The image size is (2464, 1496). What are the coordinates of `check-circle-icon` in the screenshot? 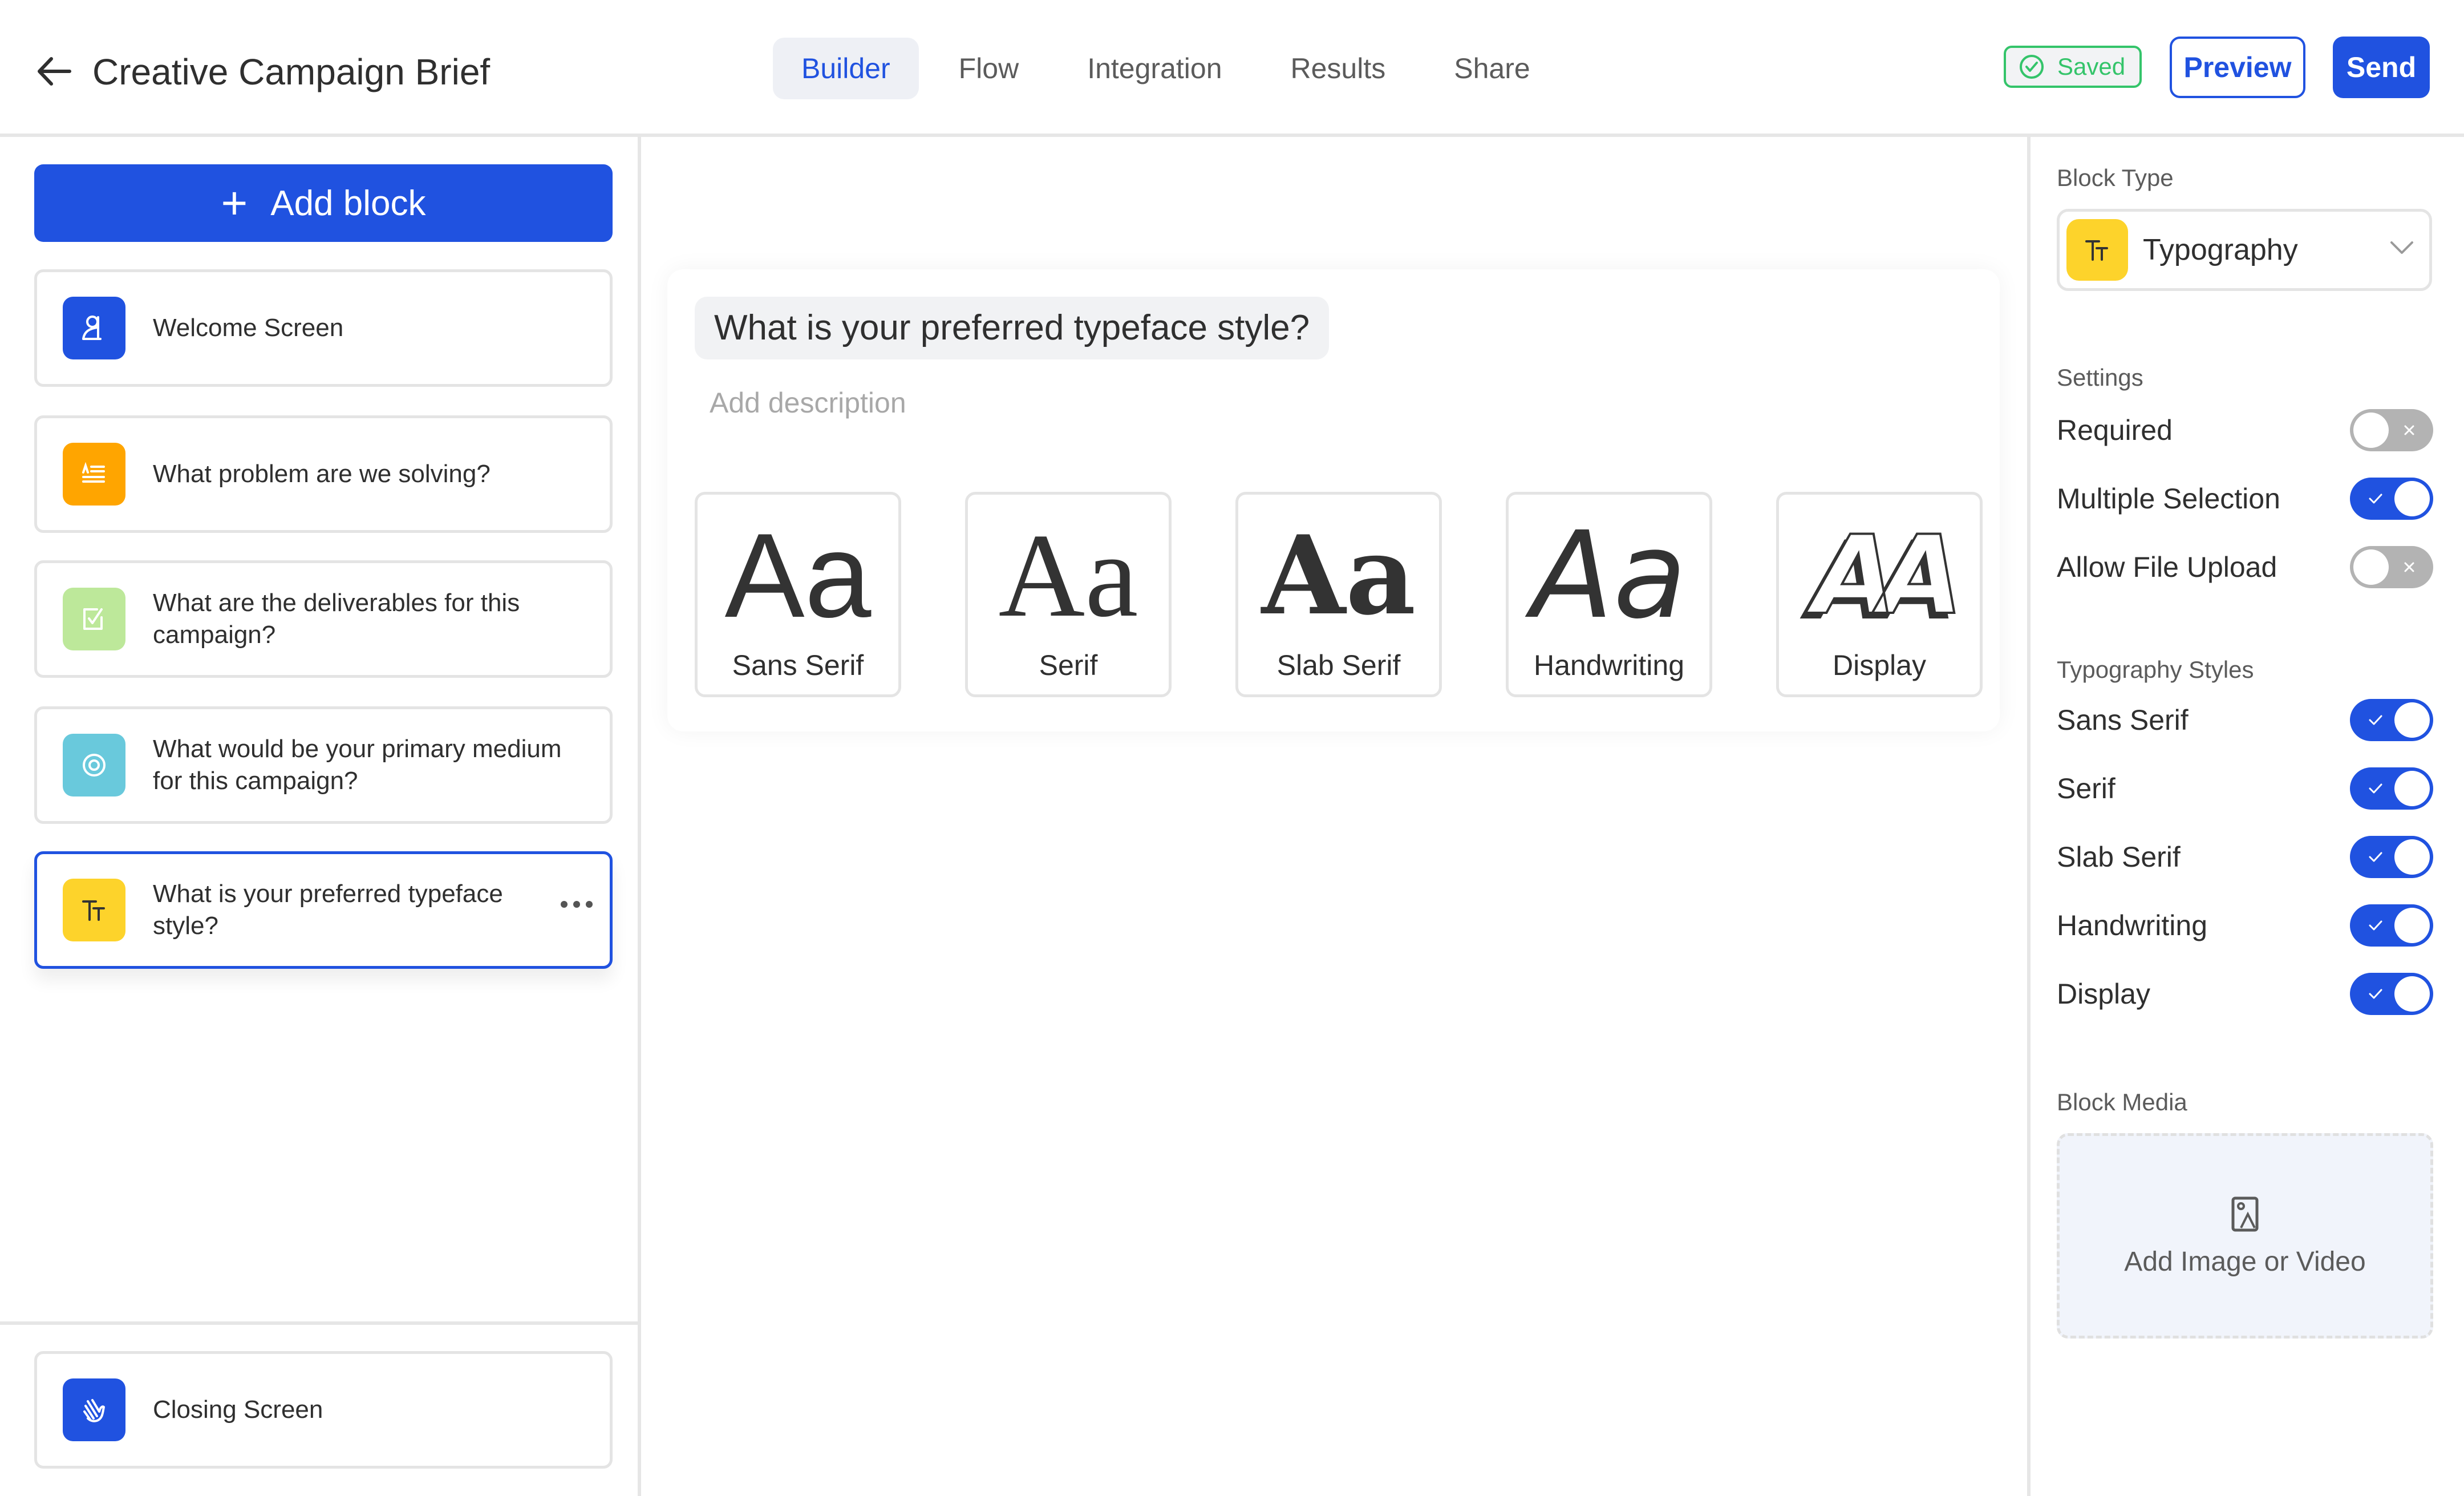 It's located at (2032, 67).